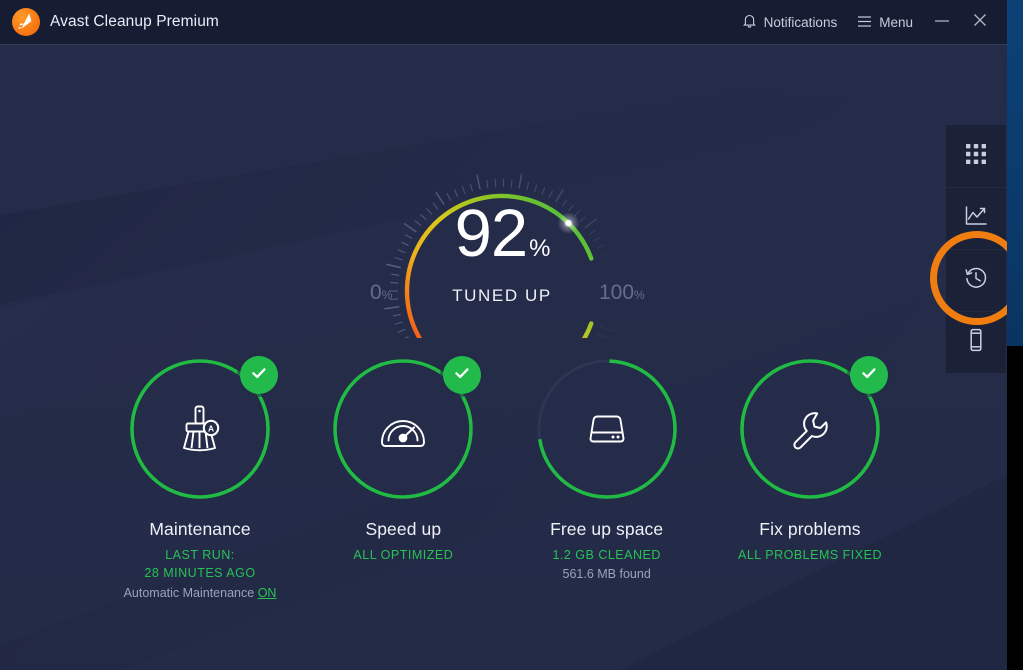  What do you see at coordinates (896, 22) in the screenshot?
I see `menu-label: Menu` at bounding box center [896, 22].